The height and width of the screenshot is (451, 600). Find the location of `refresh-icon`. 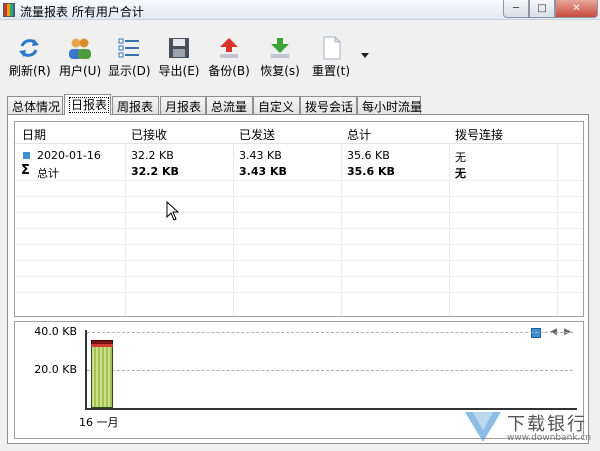

refresh-icon is located at coordinates (29, 48).